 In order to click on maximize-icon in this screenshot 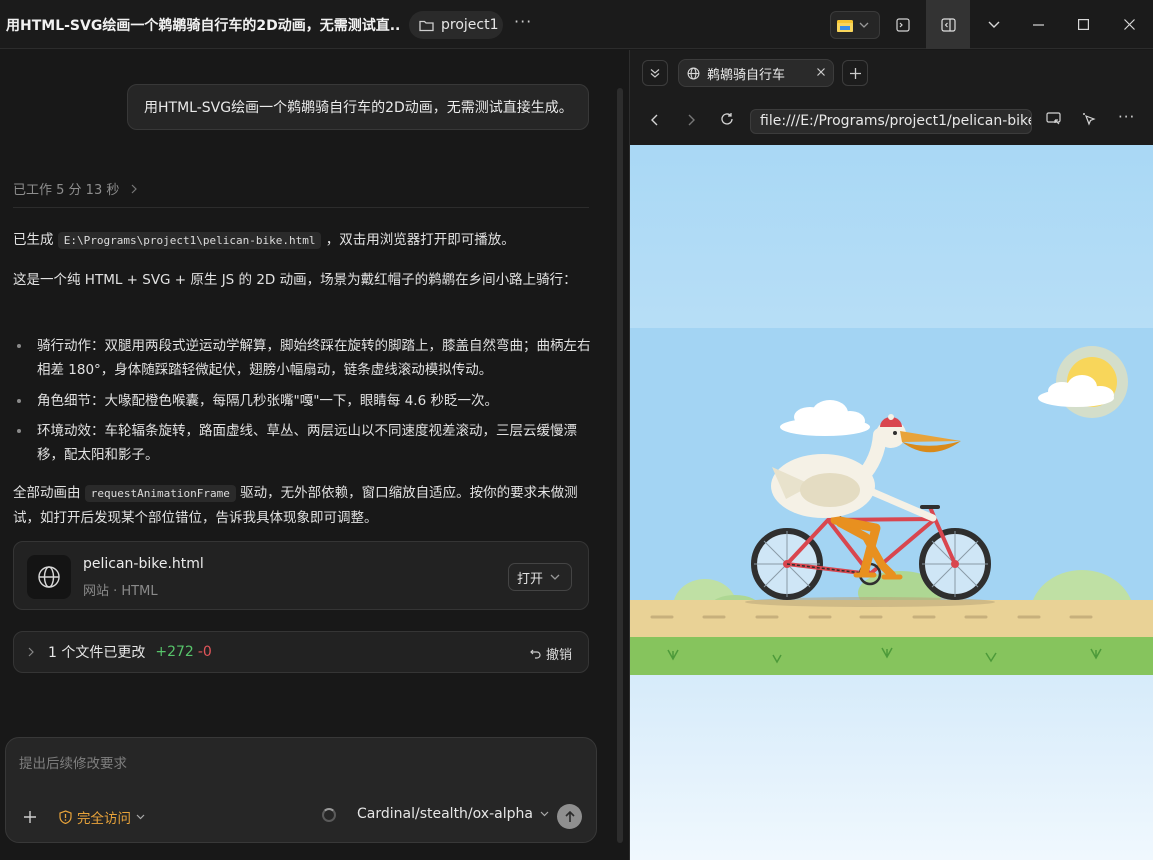, I will do `click(1083, 24)`.